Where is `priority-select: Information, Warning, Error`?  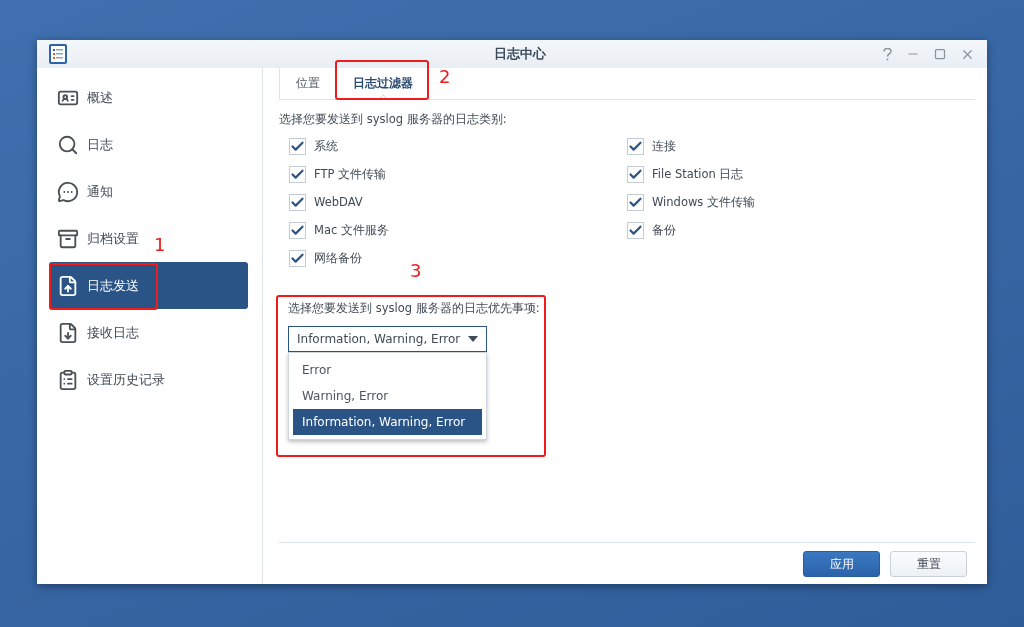
priority-select: Information, Warning, Error is located at coordinates (387, 339).